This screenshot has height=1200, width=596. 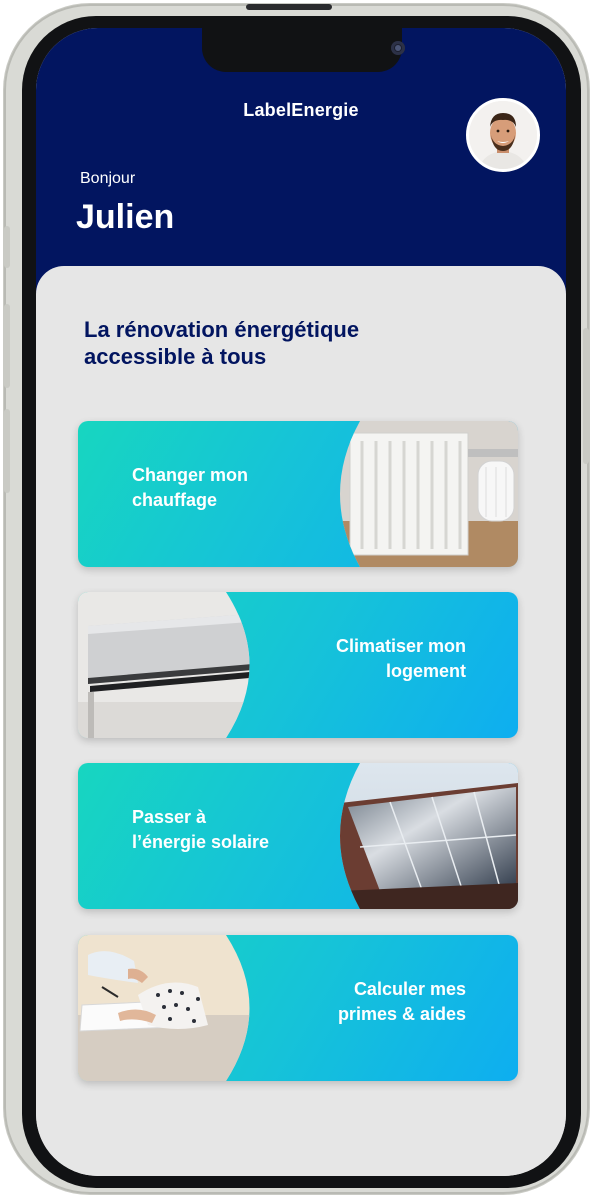 I want to click on card-label-line-2: logement, so click(x=425, y=671).